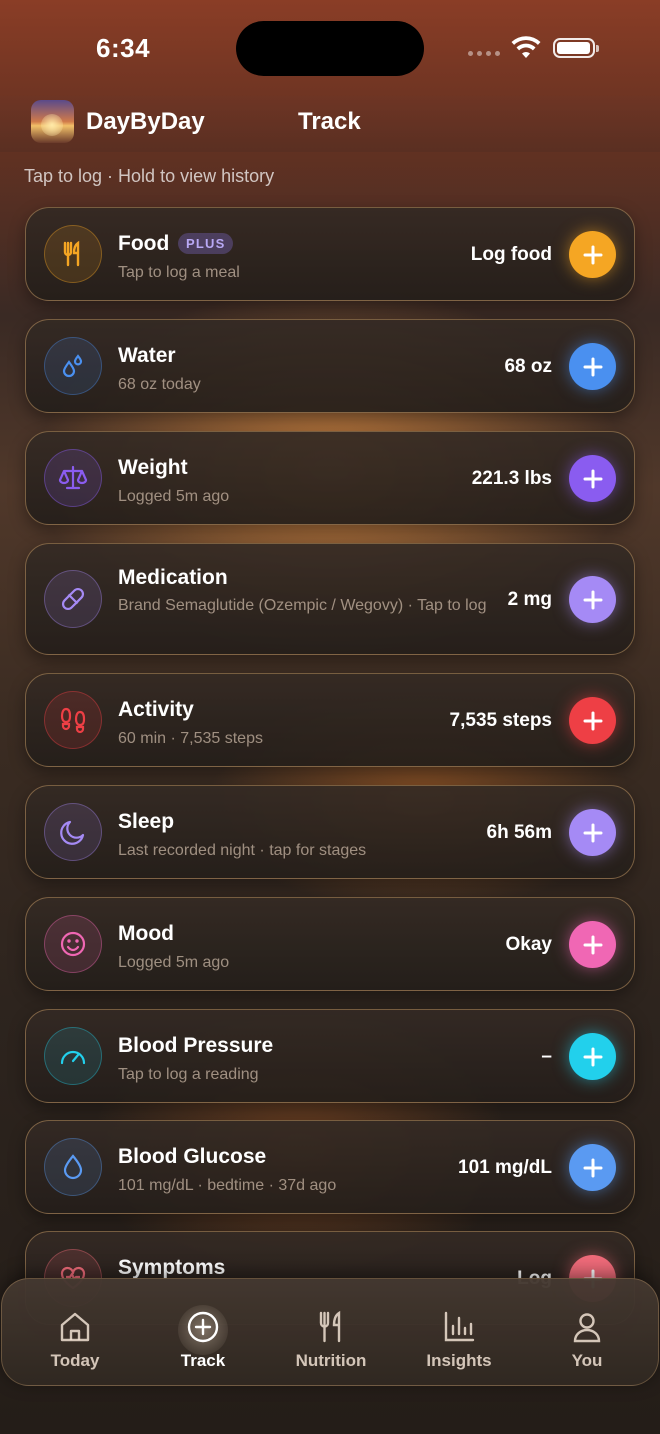 This screenshot has width=660, height=1434. I want to click on card-value: 68 oz, so click(528, 366).